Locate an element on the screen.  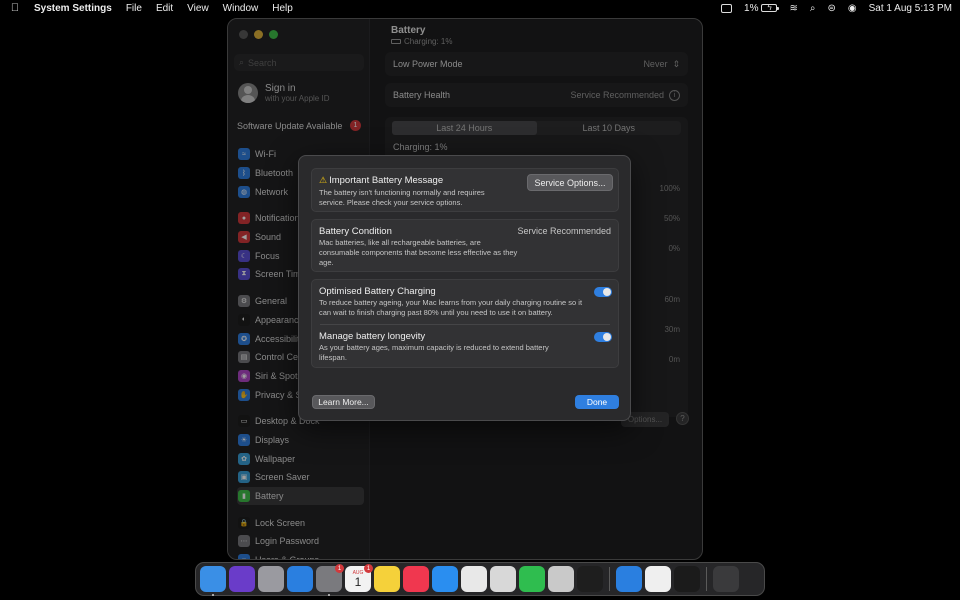
battery-condition-title: Battery Condition is located at coordinates (355, 231).